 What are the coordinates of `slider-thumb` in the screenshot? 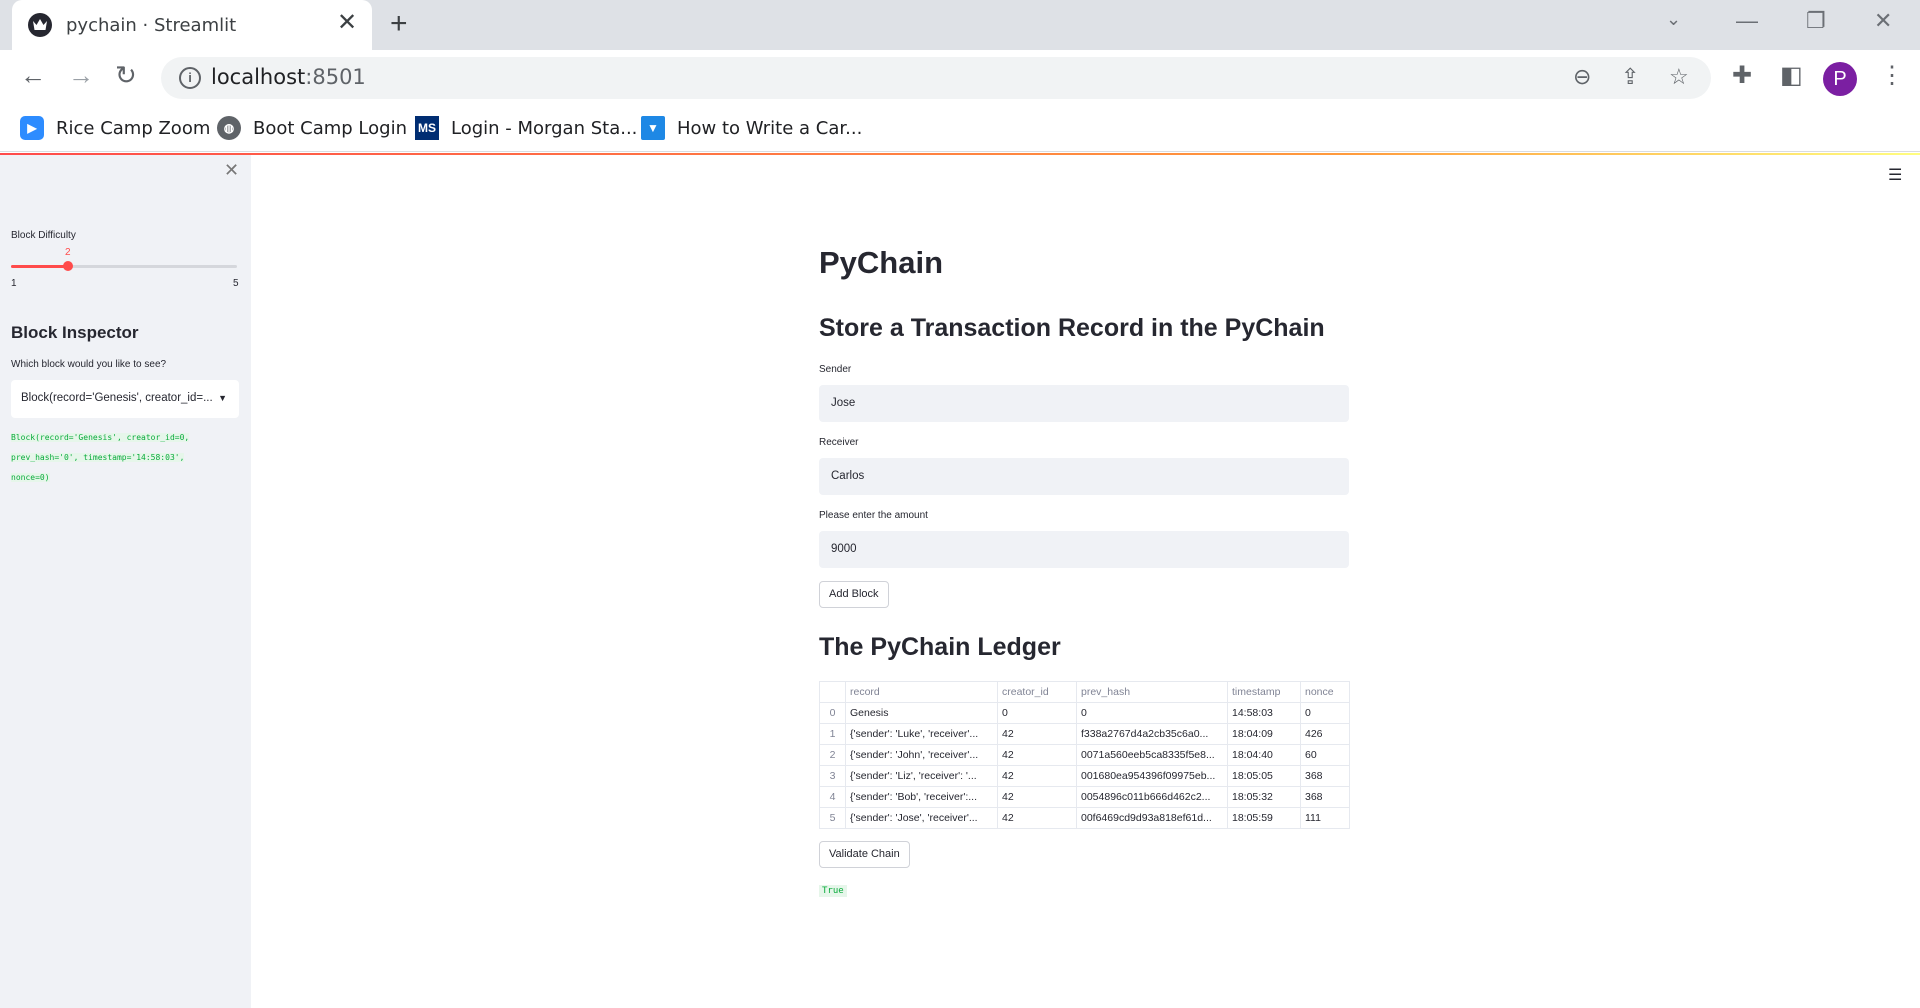 It's located at (67, 266).